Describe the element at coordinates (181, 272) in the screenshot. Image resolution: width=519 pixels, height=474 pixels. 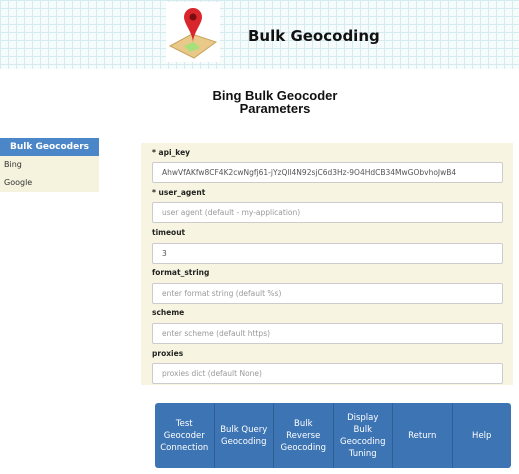
I see `format-string-label: format_string` at that location.